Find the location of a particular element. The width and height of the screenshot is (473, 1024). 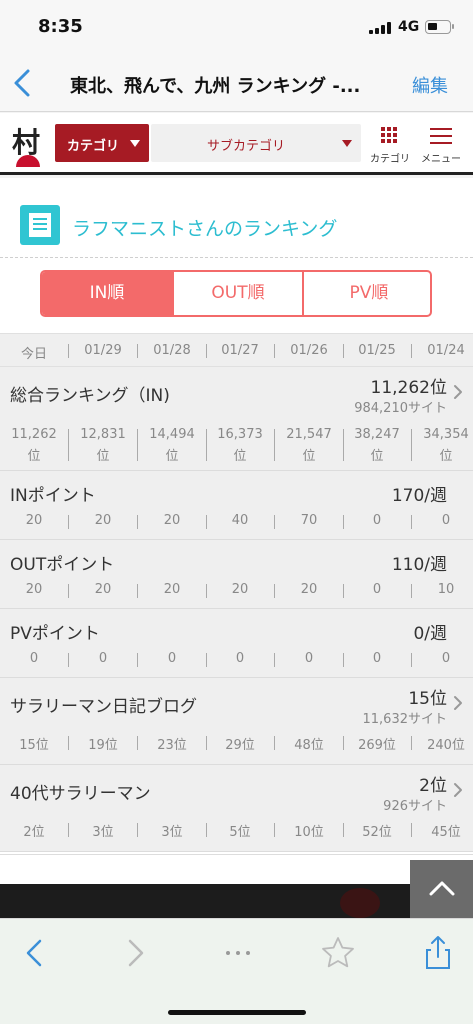

history-value: 15位 is located at coordinates (34, 745).